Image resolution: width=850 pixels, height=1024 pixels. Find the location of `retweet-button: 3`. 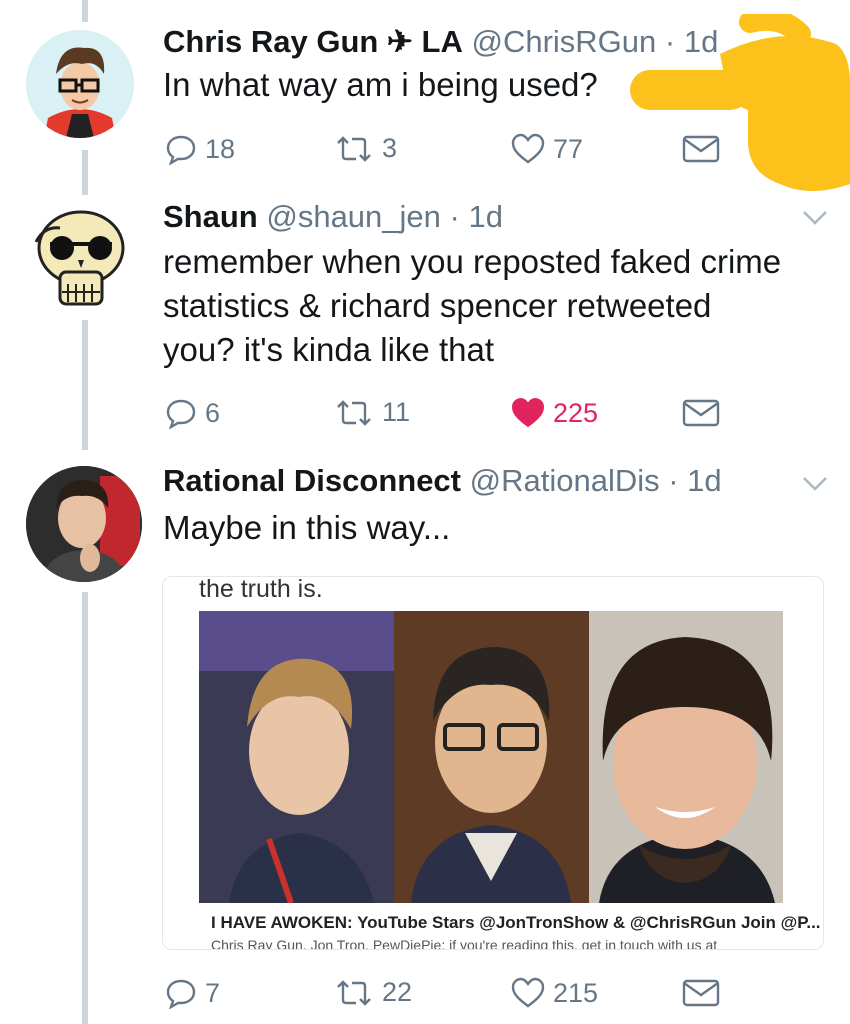

retweet-button: 3 is located at coordinates (365, 148).